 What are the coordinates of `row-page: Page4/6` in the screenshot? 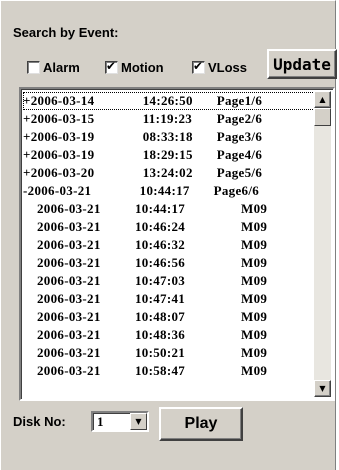 It's located at (239, 154).